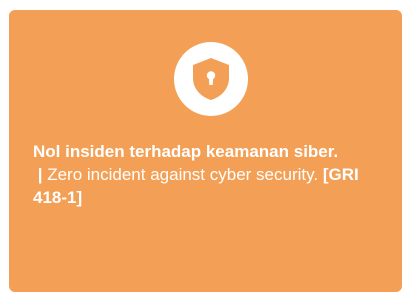 This screenshot has height=302, width=411. I want to click on icon-badge, so click(211, 79).